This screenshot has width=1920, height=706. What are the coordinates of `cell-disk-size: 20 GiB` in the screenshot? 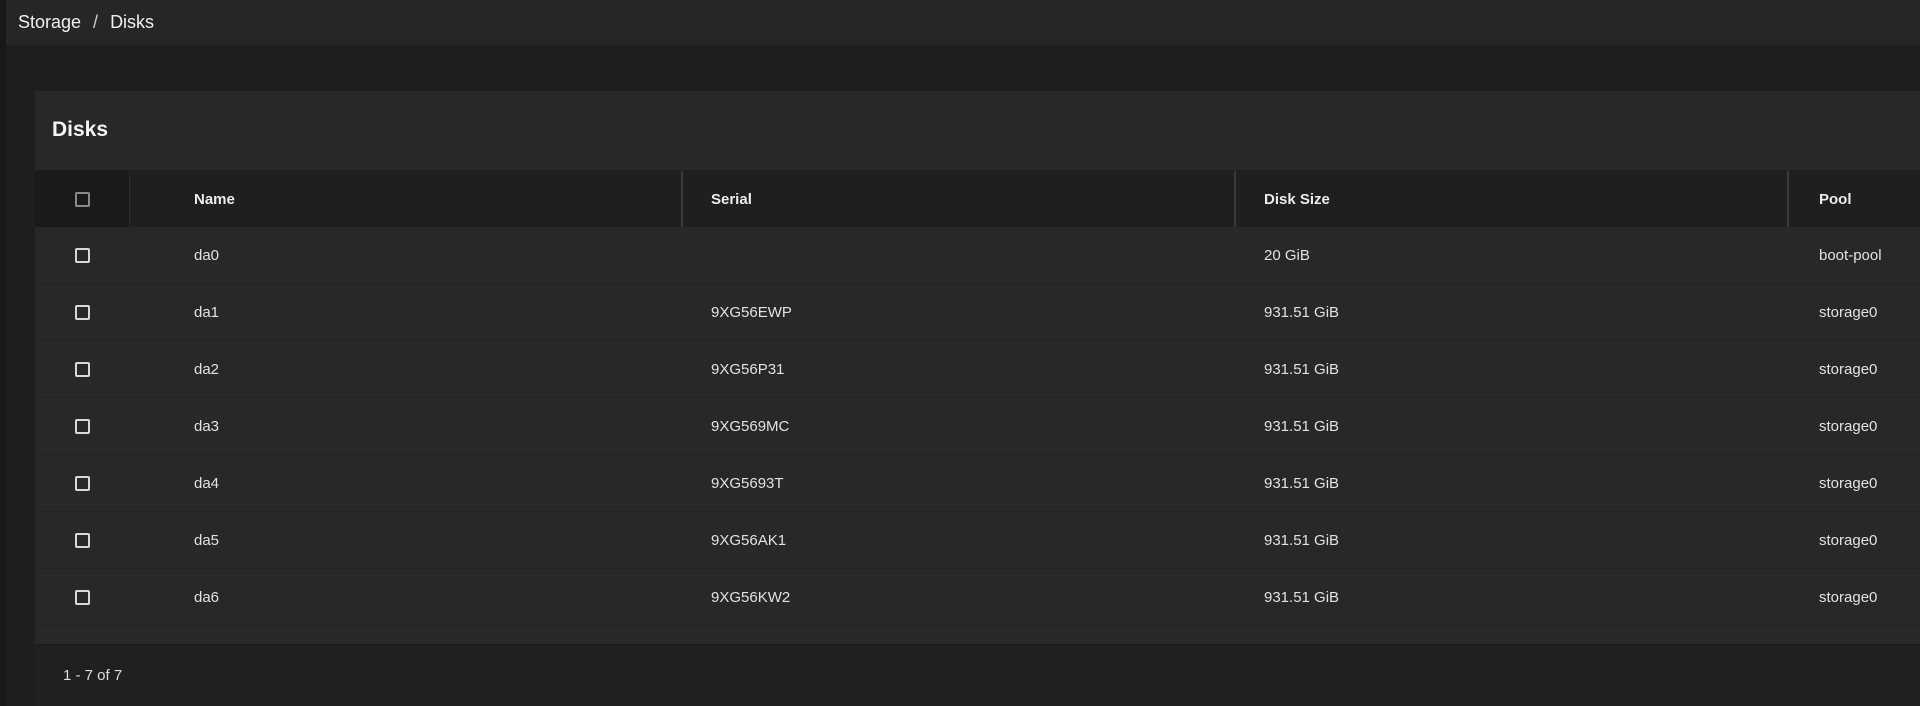 It's located at (1287, 255).